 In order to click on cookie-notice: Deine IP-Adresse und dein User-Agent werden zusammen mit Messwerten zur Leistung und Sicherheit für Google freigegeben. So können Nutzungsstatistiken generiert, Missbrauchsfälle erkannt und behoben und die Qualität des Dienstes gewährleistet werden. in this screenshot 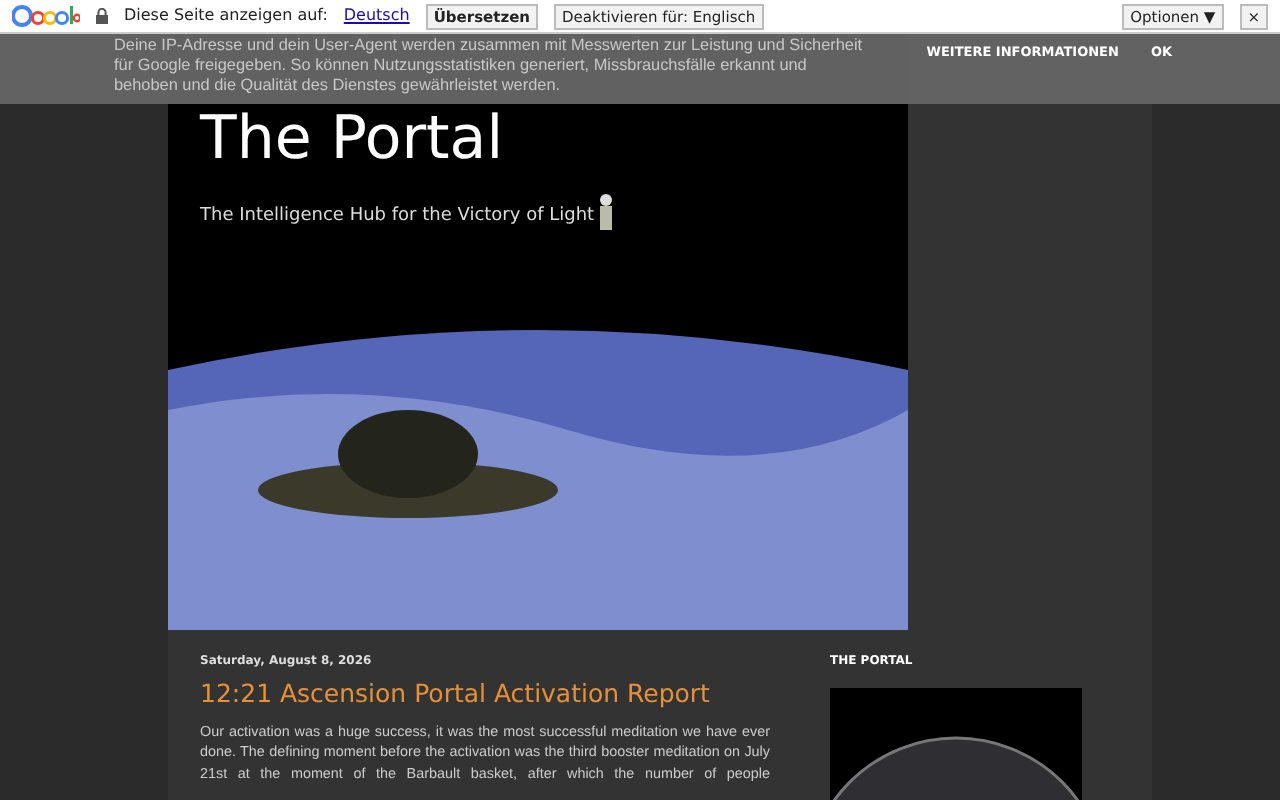, I will do `click(489, 67)`.